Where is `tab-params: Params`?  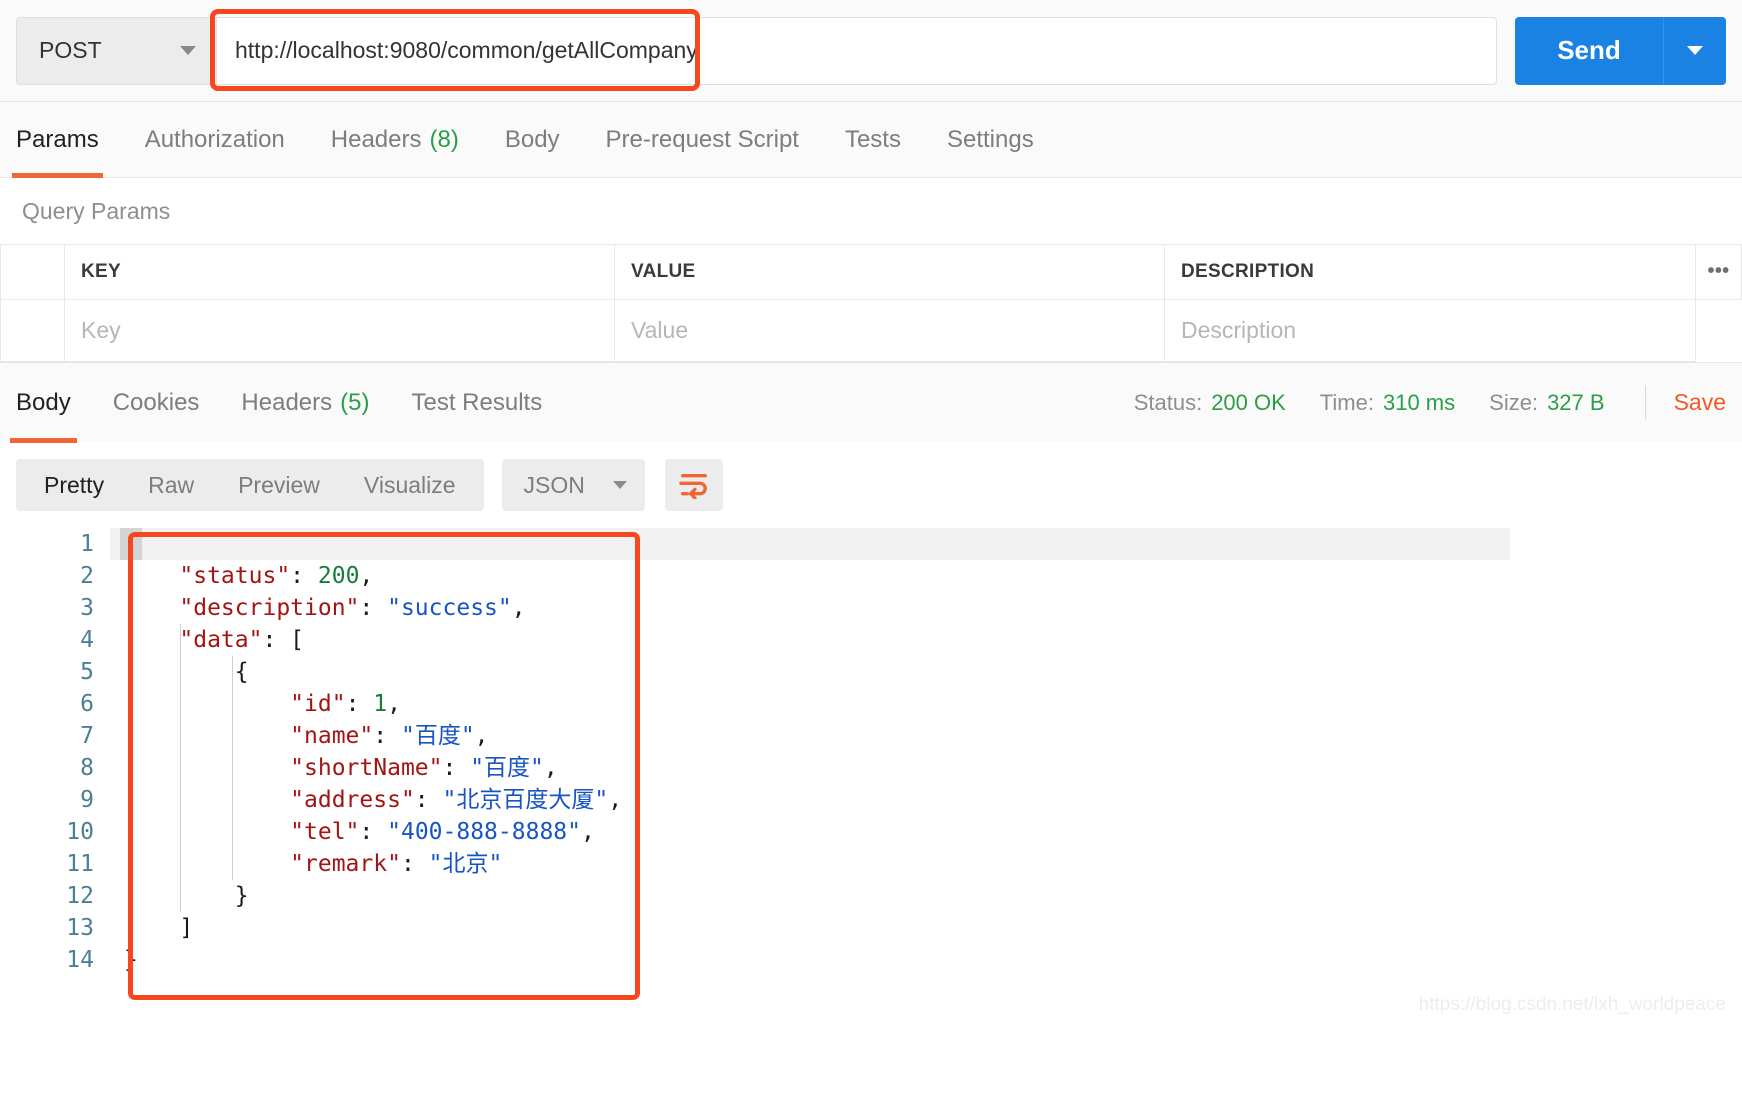 tab-params: Params is located at coordinates (57, 140).